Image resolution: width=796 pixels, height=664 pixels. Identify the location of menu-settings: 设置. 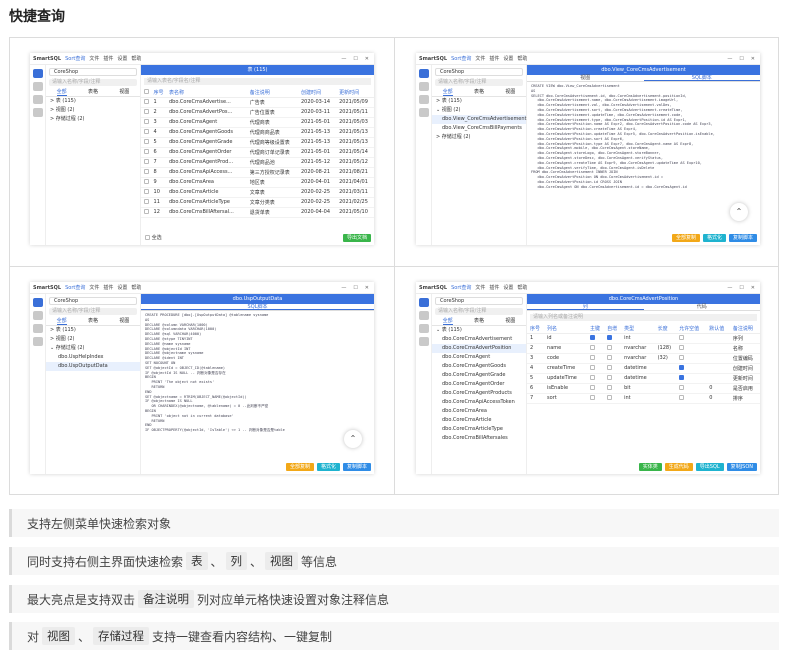
(122, 58).